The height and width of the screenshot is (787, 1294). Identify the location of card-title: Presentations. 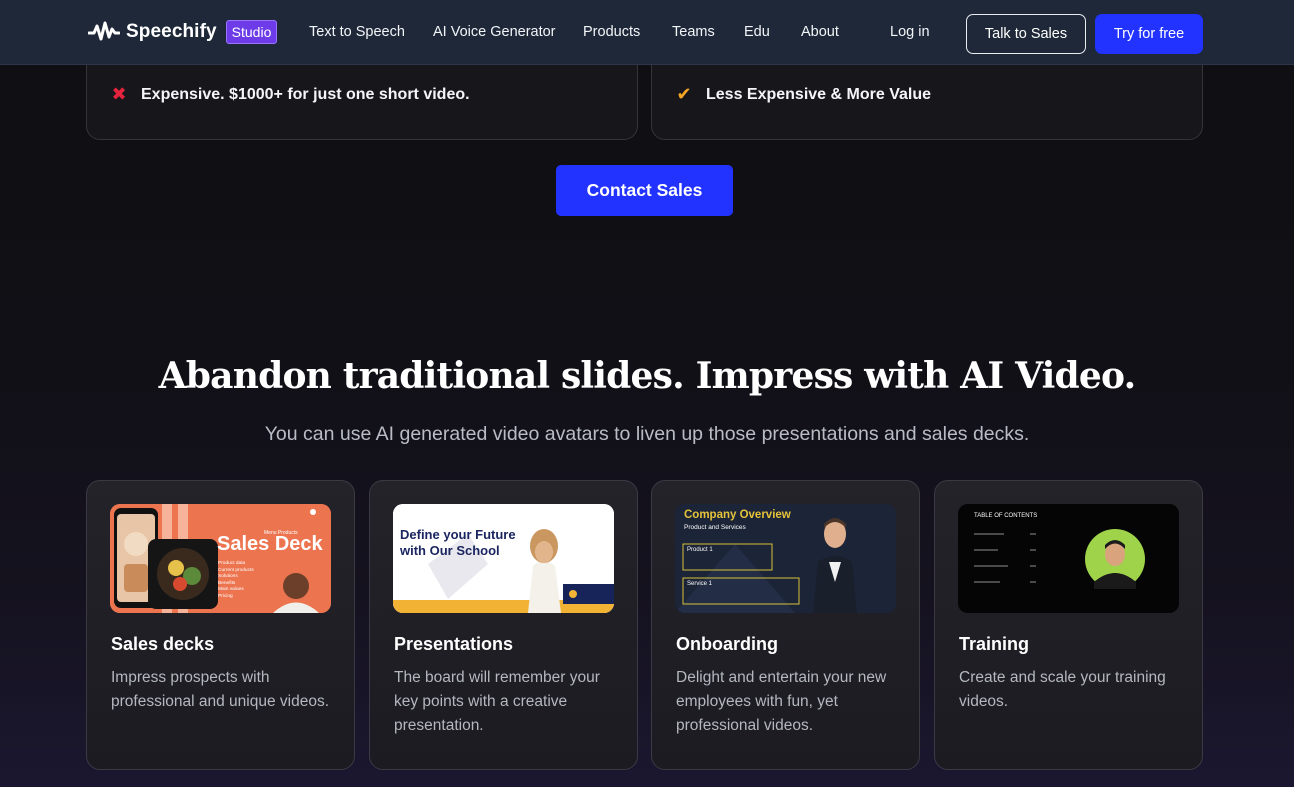
(454, 644).